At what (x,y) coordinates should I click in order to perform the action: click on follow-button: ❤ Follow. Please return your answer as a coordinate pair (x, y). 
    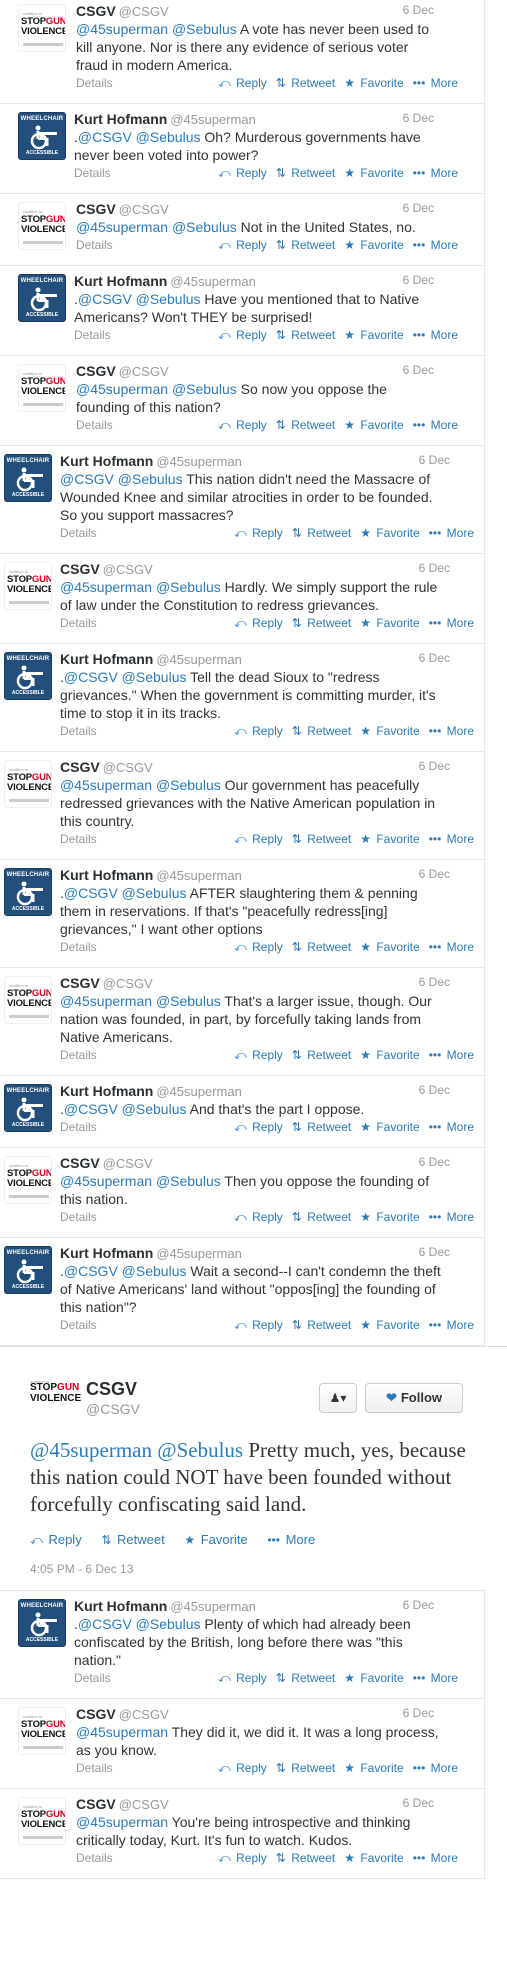
    Looking at the image, I should click on (414, 1398).